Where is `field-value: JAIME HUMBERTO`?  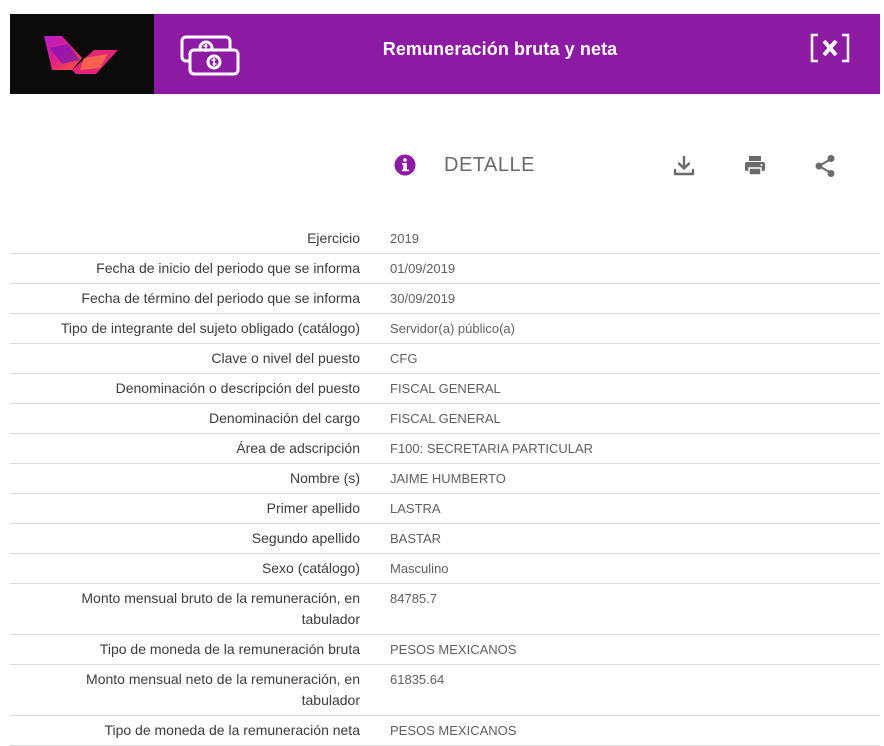
field-value: JAIME HUMBERTO is located at coordinates (448, 478).